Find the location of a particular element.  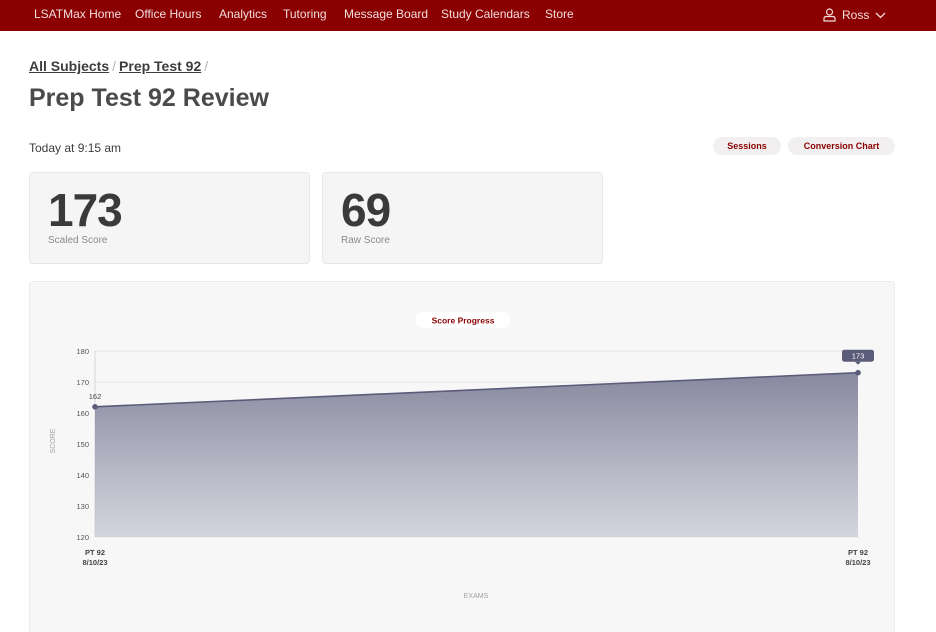

y-tick-label: 160 is located at coordinates (82, 413).